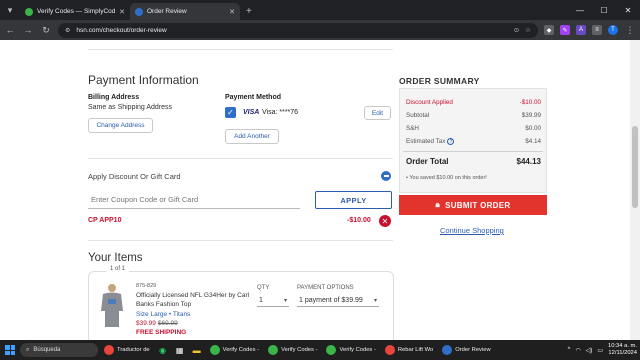 The width and height of the screenshot is (640, 360). I want to click on search-icon: ⌕, so click(28, 349).